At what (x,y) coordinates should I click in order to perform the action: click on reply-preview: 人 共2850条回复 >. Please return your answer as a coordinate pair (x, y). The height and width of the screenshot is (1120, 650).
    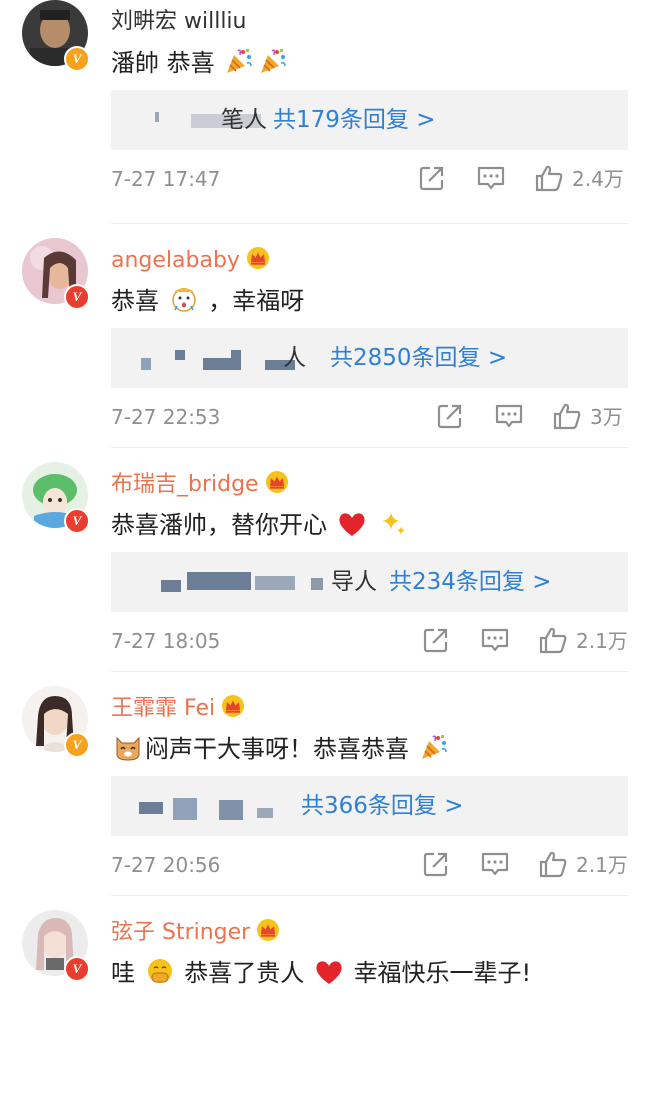
    Looking at the image, I should click on (369, 358).